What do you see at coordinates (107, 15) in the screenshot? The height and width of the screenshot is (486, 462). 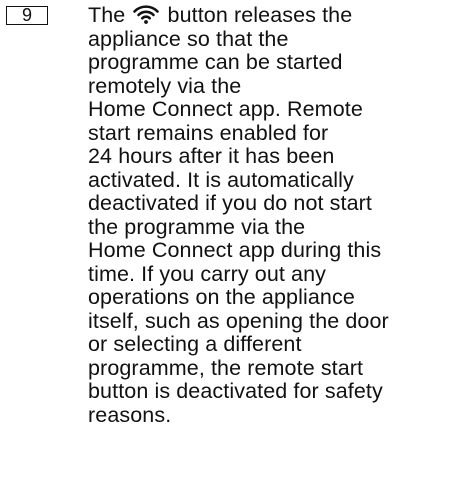 I see `text-fragment: The` at bounding box center [107, 15].